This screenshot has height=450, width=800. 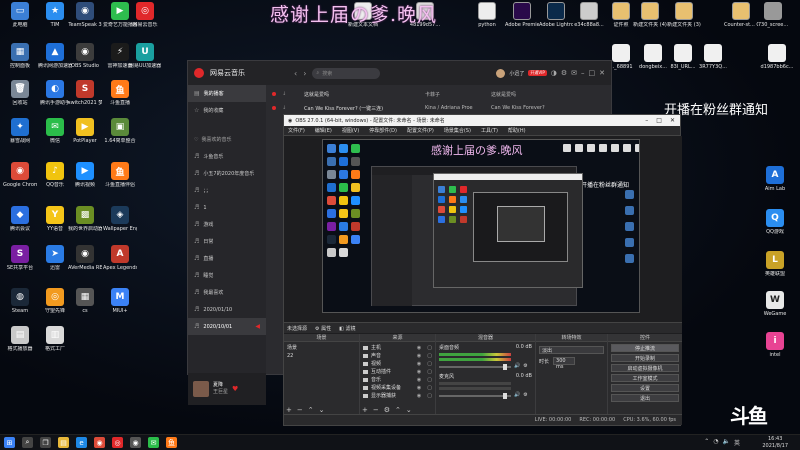 I want to click on desktop-icon: ▩ 我的世界启动器, so click(x=85, y=219).